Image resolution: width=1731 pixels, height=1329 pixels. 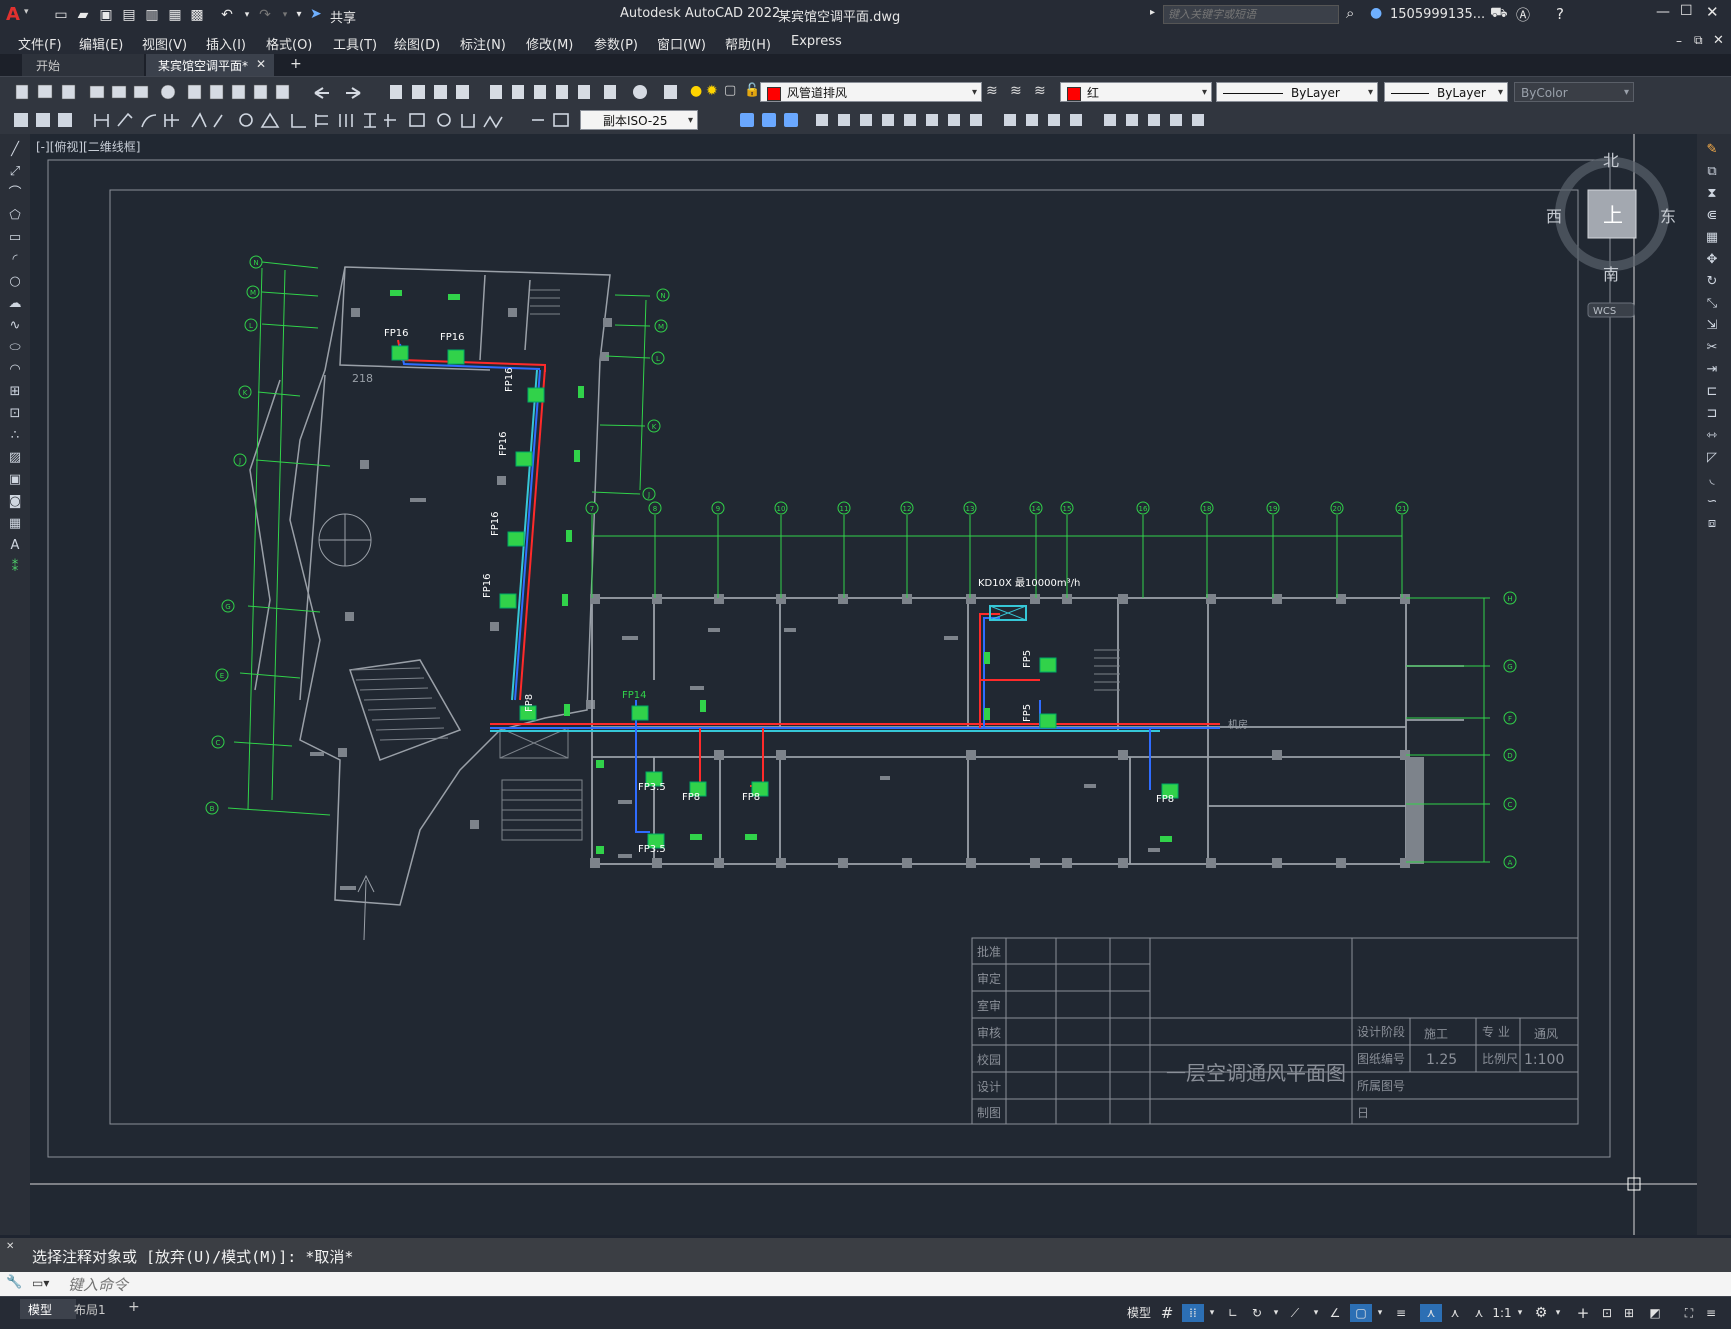 What do you see at coordinates (316, 14) in the screenshot?
I see `share-icon: ➤` at bounding box center [316, 14].